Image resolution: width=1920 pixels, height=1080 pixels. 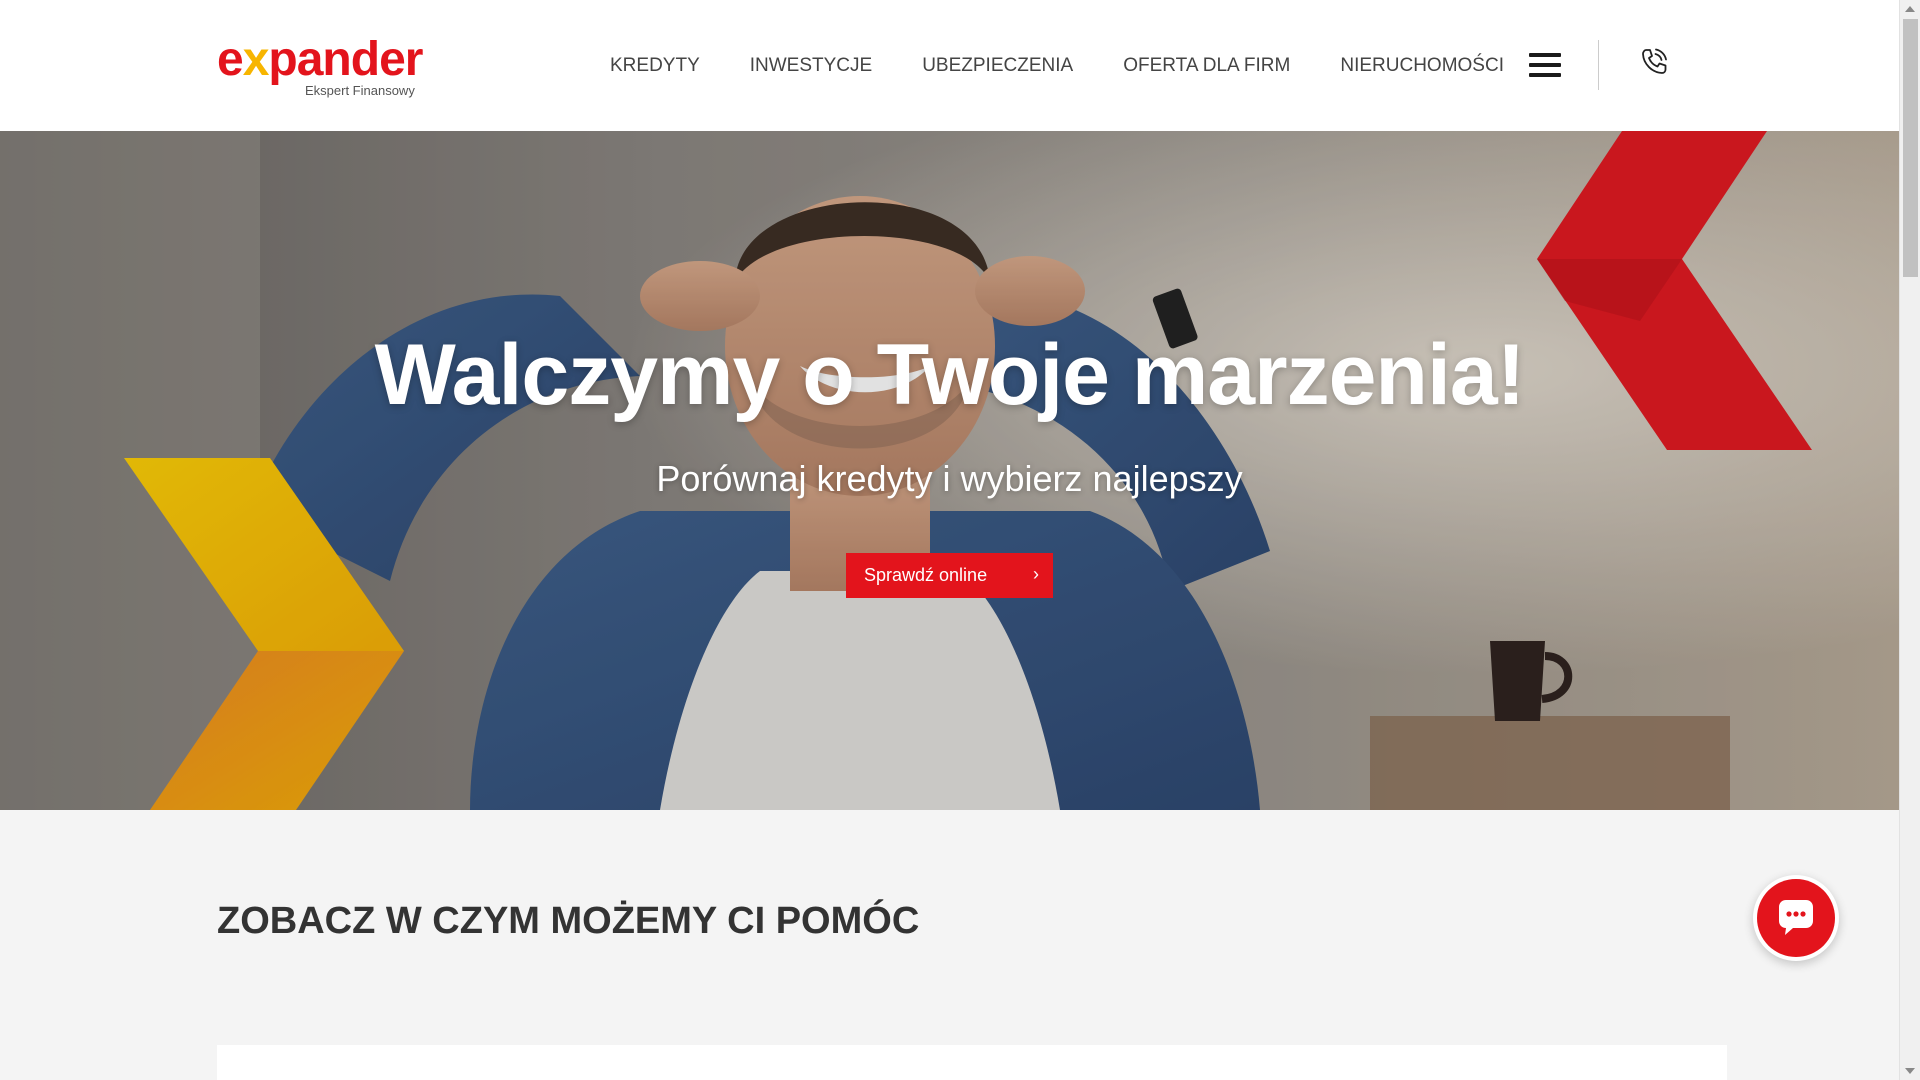 I want to click on nav-item-inwestycje: INWESTYCJE, so click(x=811, y=66).